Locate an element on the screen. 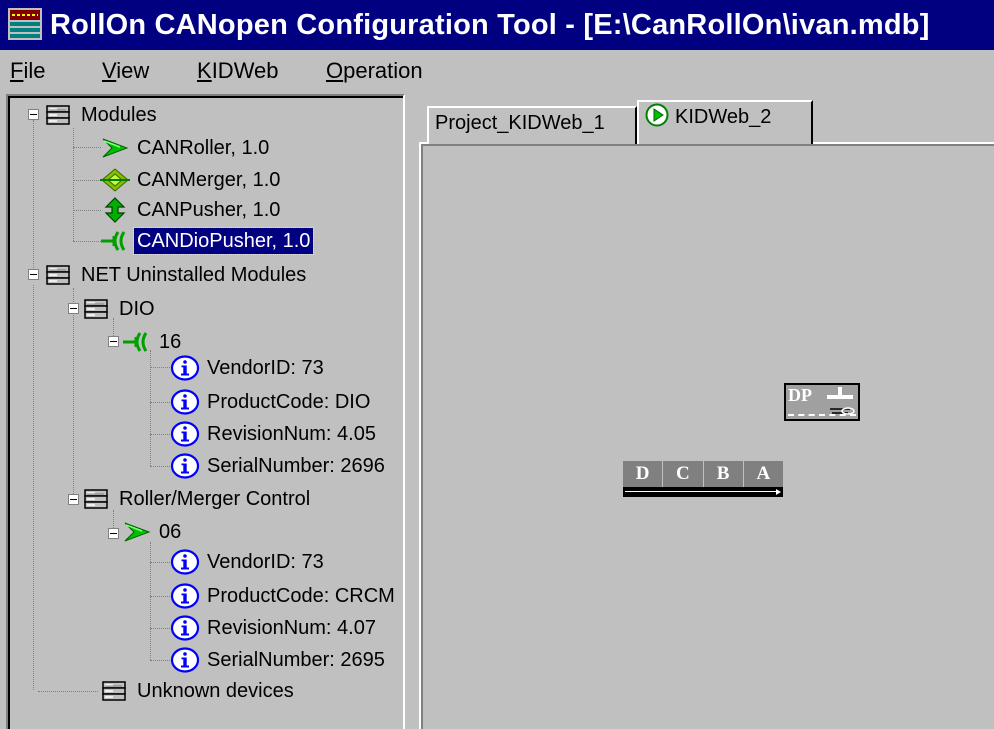  dcba-arrow-line is located at coordinates (701, 491).